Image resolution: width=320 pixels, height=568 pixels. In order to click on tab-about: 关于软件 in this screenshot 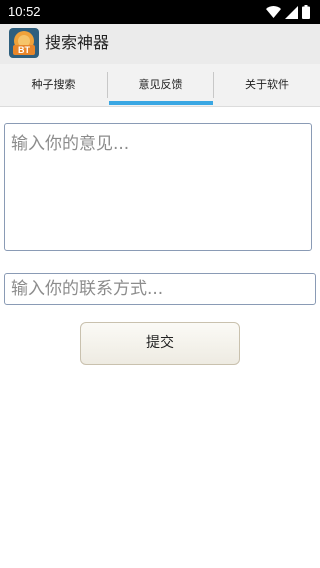, I will do `click(267, 85)`.